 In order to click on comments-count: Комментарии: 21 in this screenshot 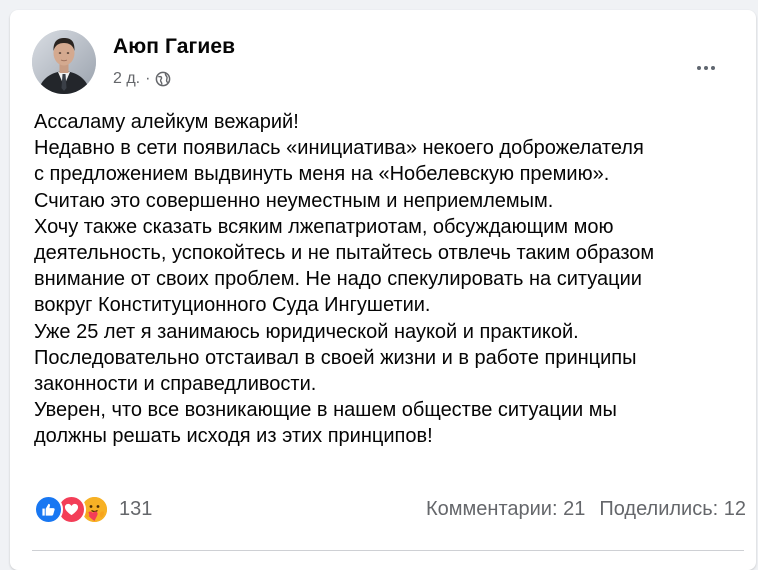, I will do `click(505, 509)`.